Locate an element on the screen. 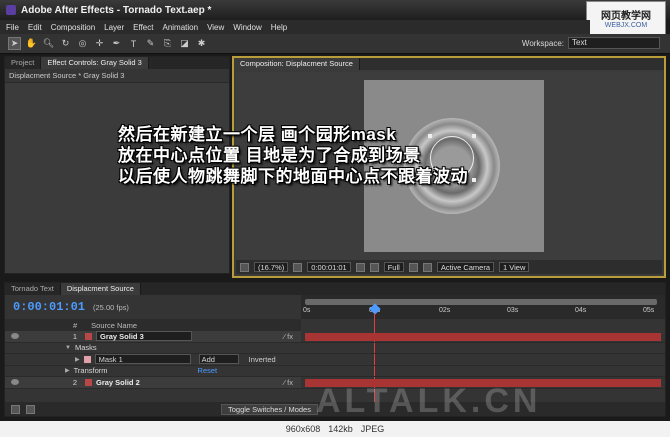 The image size is (670, 437). timeline-header: 0:00:01:01 (25.00 fps) is located at coordinates (153, 307).